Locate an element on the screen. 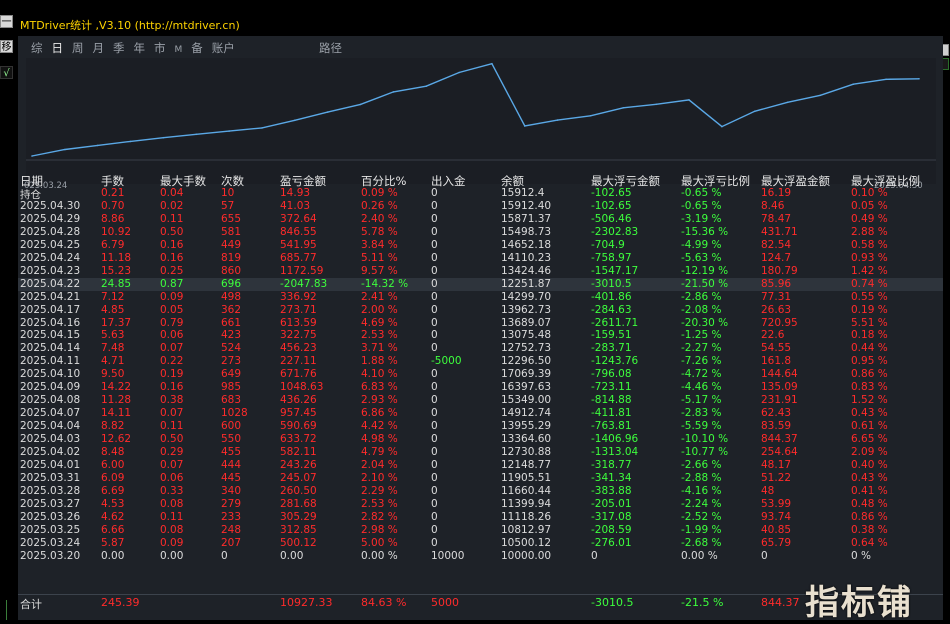 Image resolution: width=950 pixels, height=624 pixels. minimize-button: 一 is located at coordinates (6, 21).